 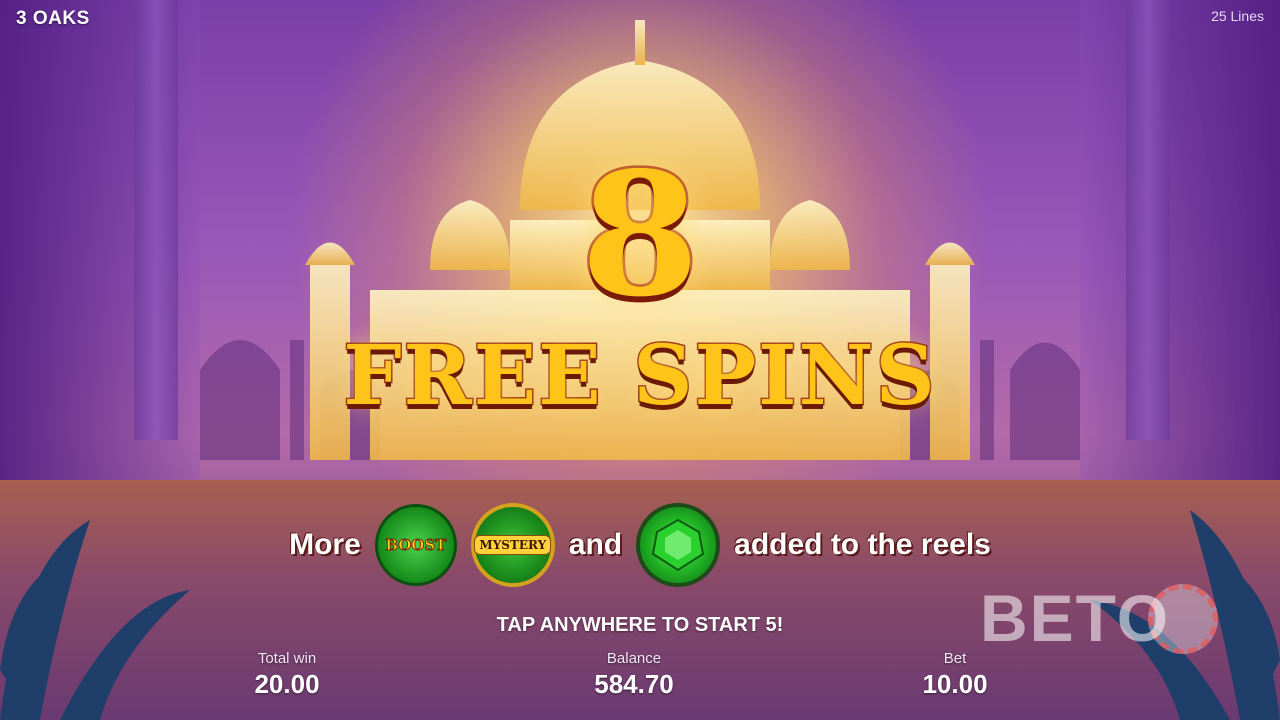 I want to click on boost-symbol-icon: BOOST, so click(x=415, y=545).